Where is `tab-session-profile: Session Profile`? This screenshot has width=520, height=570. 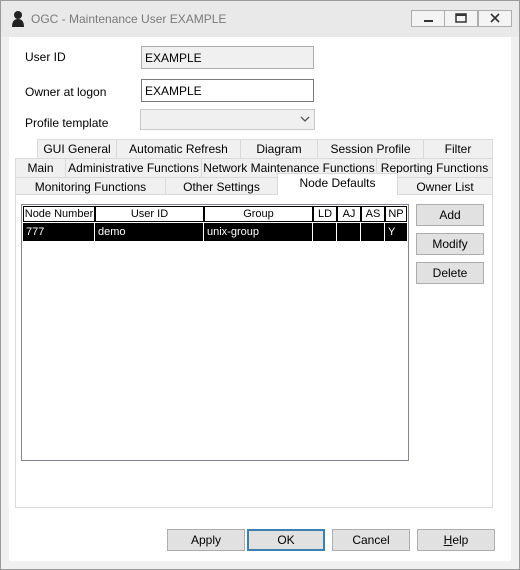 tab-session-profile: Session Profile is located at coordinates (370, 148).